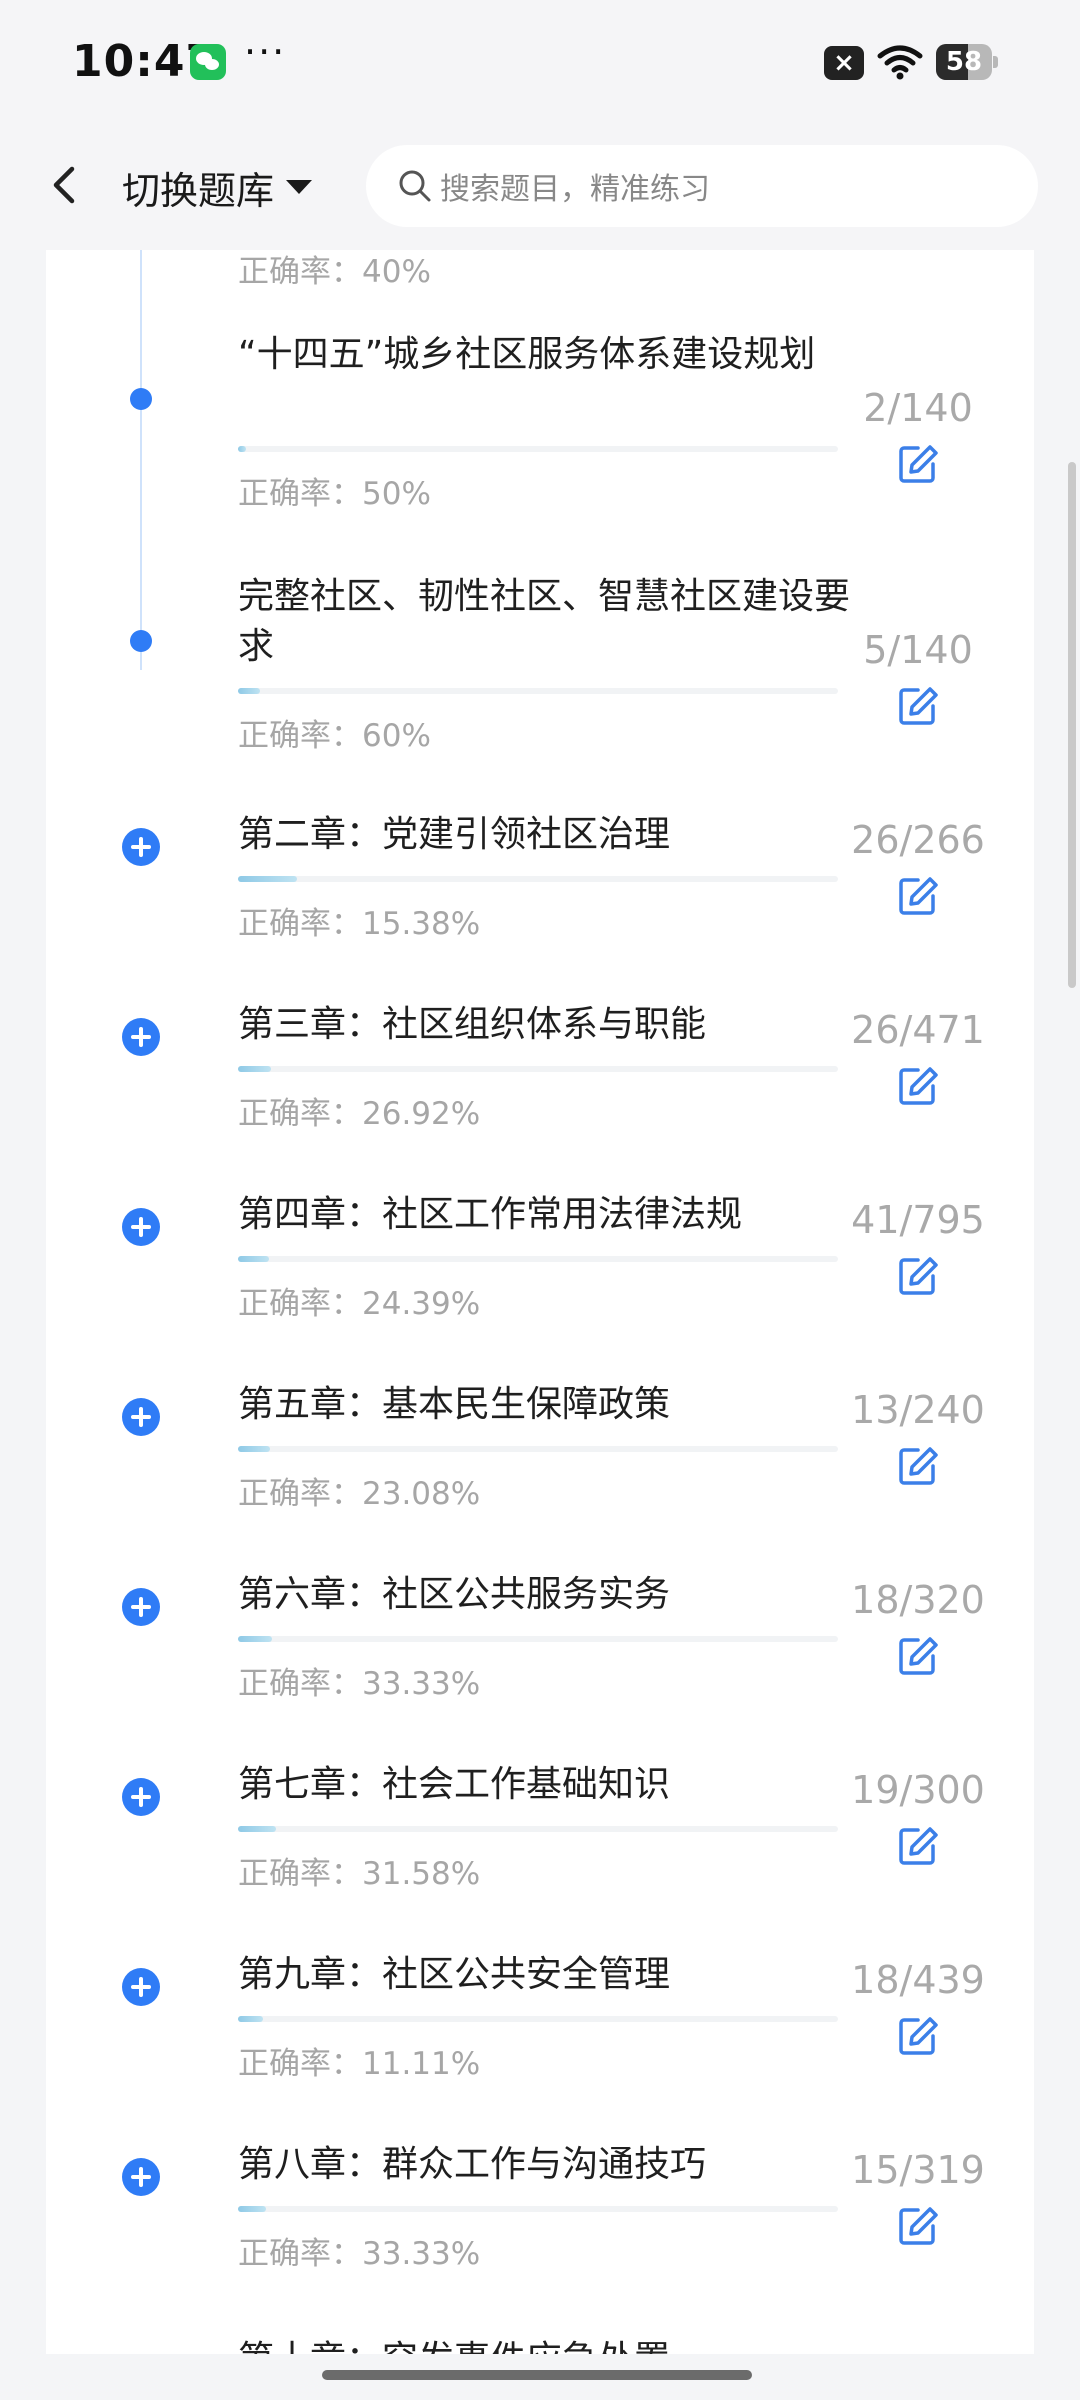  I want to click on sim-x-icon: ×, so click(844, 63).